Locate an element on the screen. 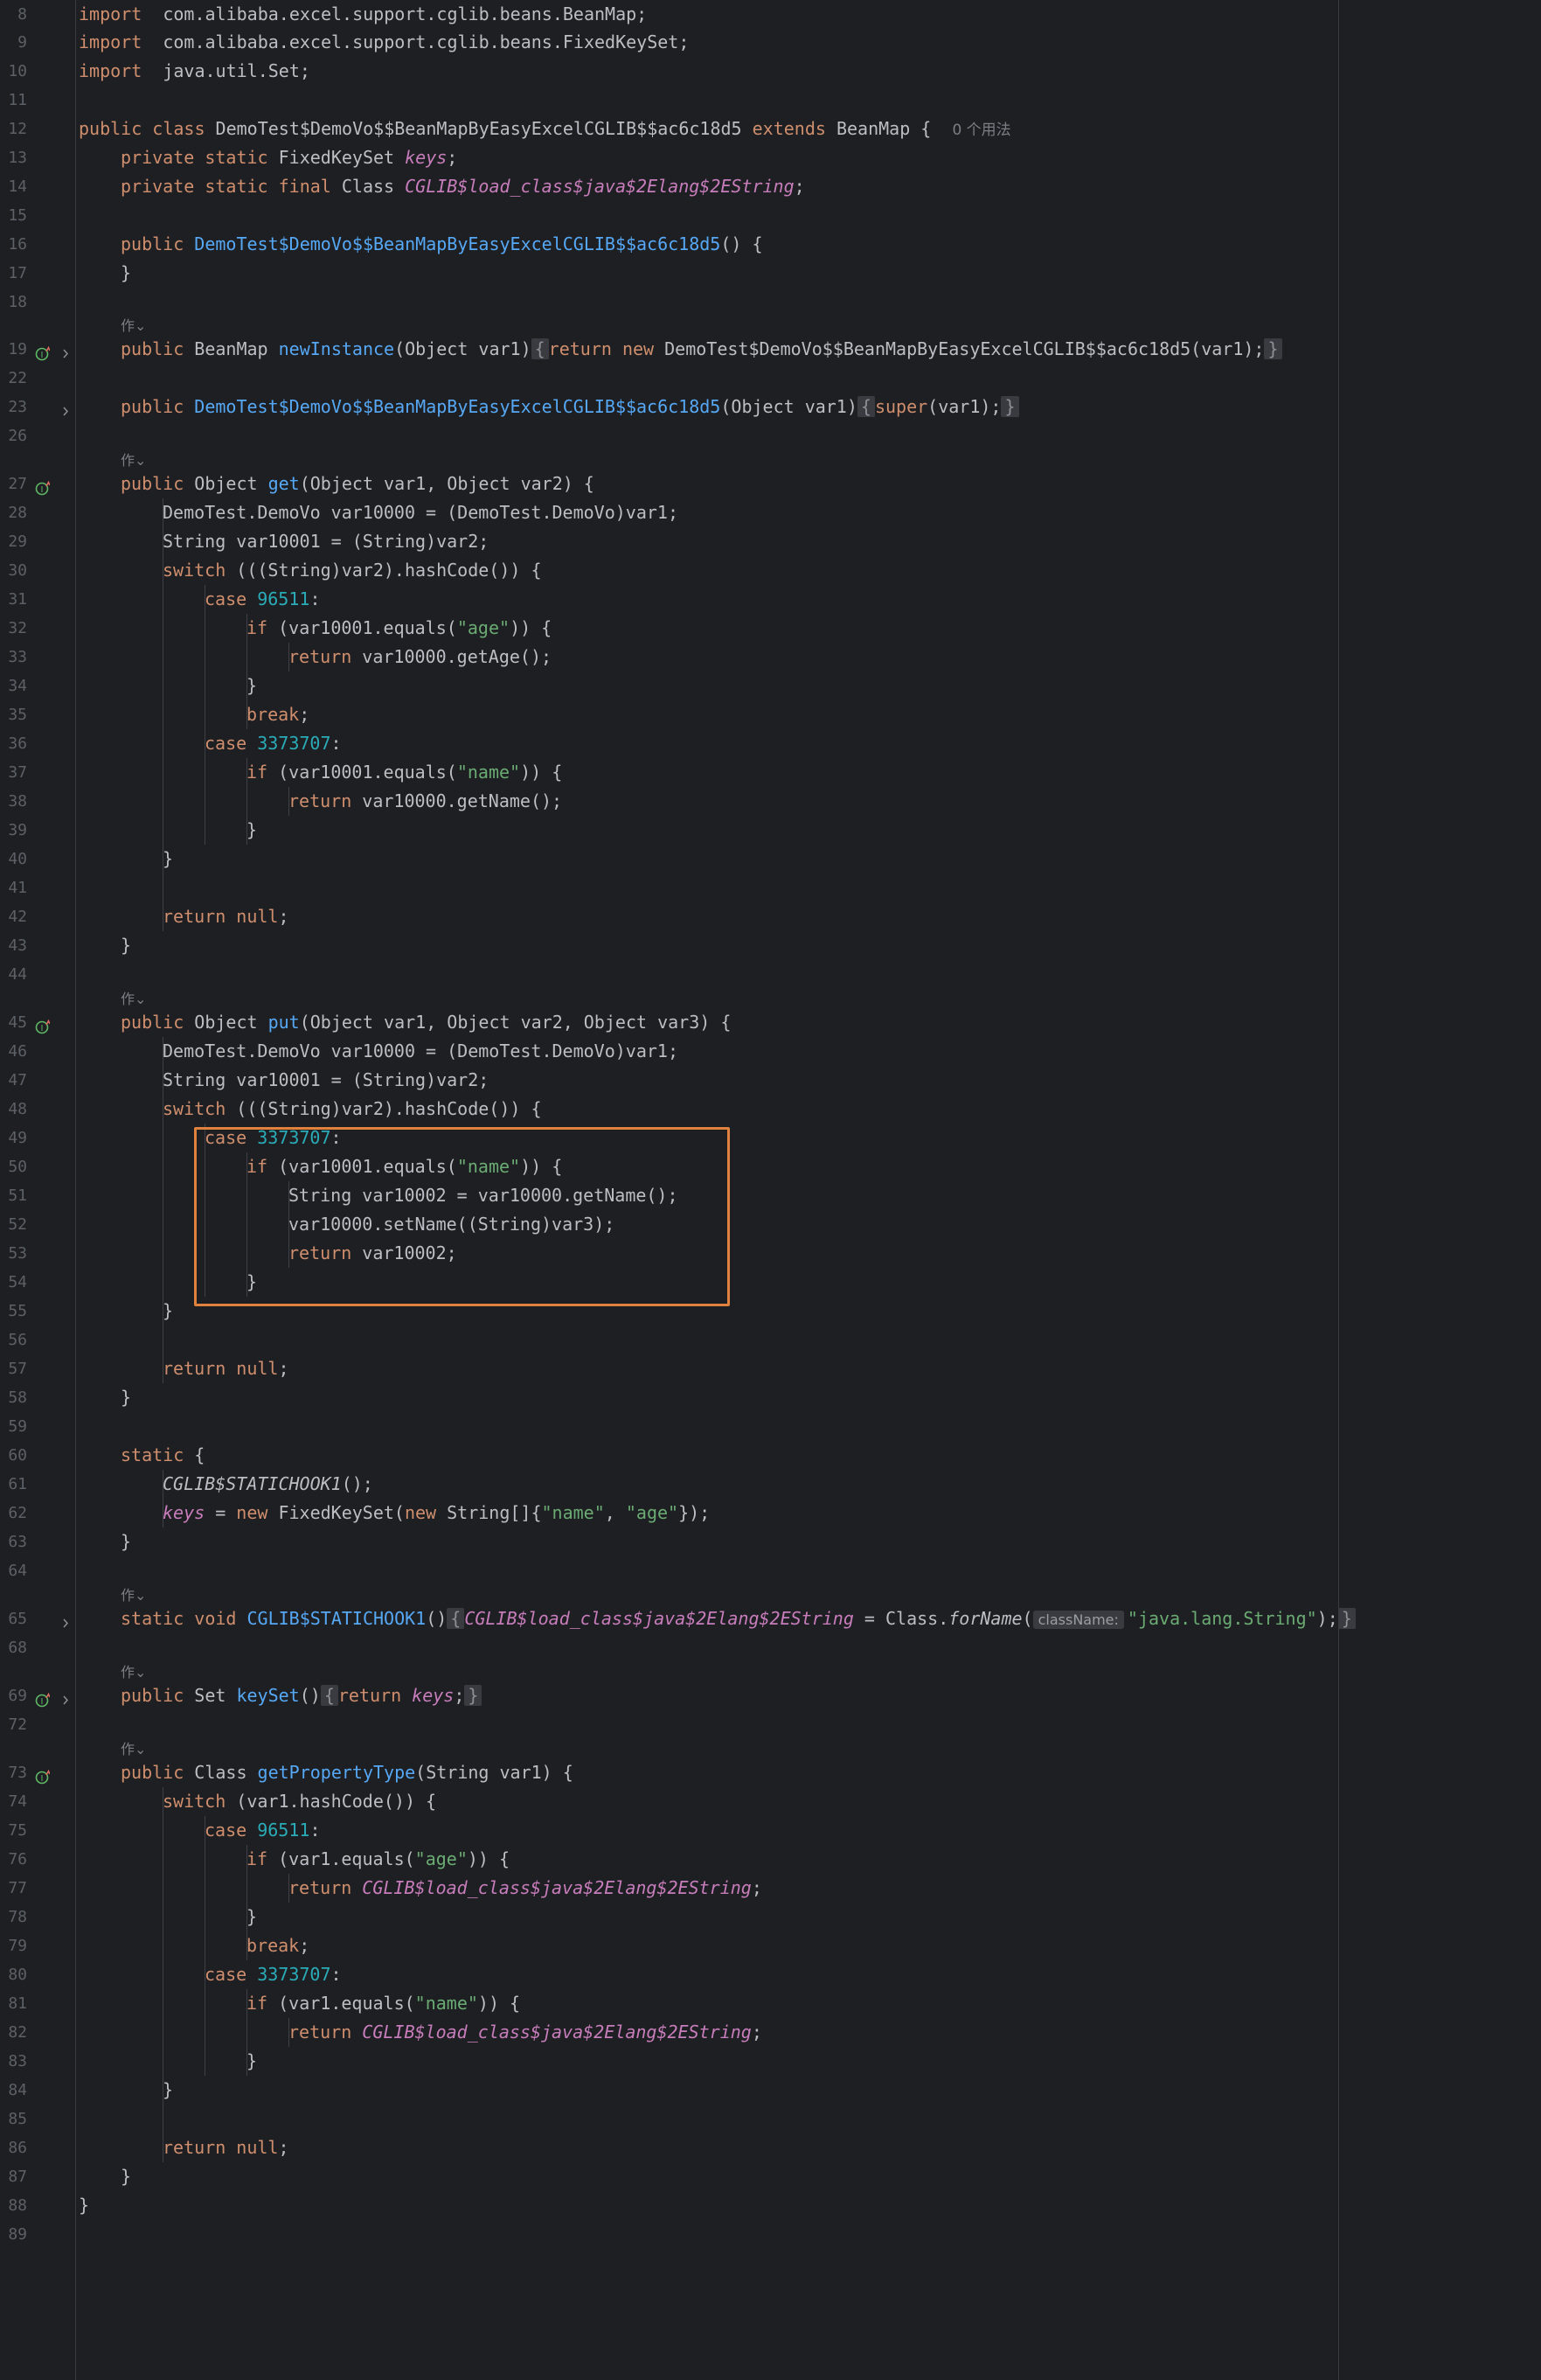 This screenshot has width=1541, height=2380. code-line: 86 return null; is located at coordinates (770, 2147).